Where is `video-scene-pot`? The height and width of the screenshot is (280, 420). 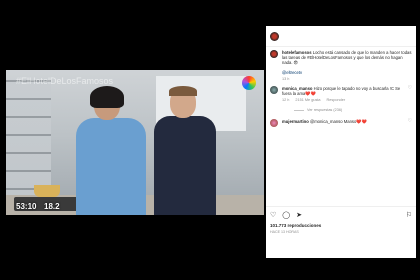
video-scene-pot is located at coordinates (47, 190).